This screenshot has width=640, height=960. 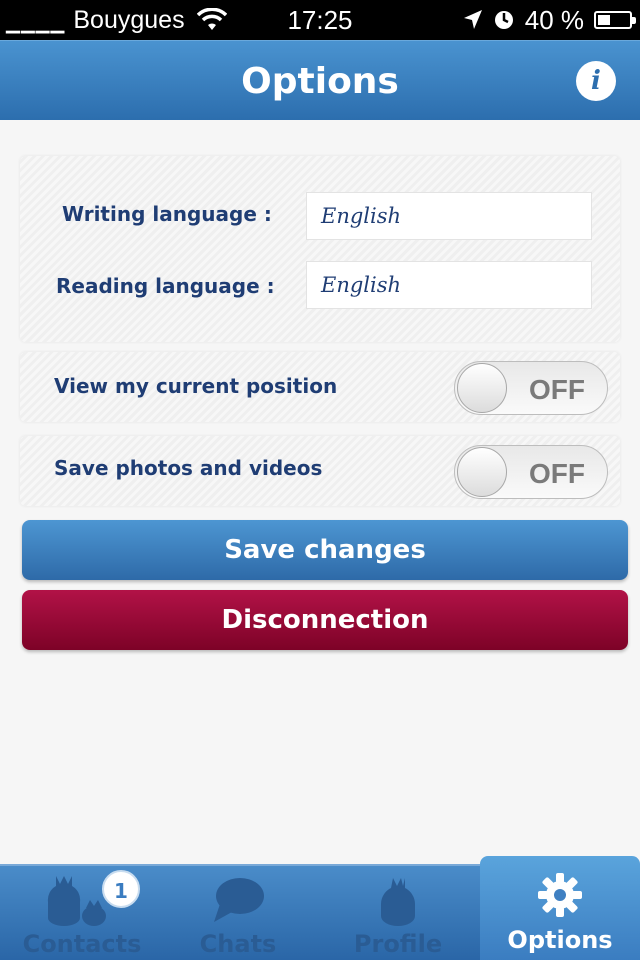 I want to click on status-right: 40 %, so click(x=549, y=20).